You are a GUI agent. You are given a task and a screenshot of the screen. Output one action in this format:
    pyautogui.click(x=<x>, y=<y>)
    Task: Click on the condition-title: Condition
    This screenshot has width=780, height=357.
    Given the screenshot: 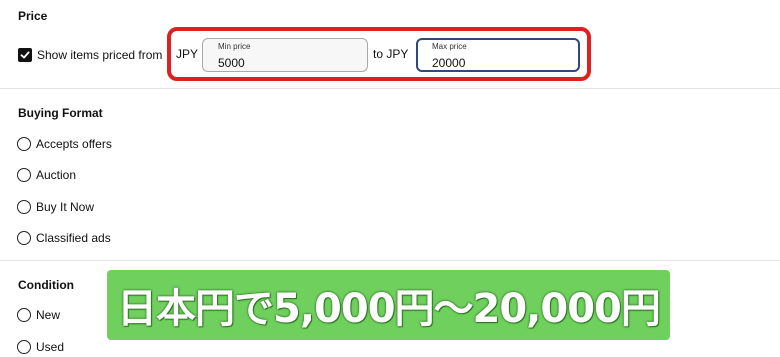 What is the action you would take?
    pyautogui.click(x=46, y=285)
    